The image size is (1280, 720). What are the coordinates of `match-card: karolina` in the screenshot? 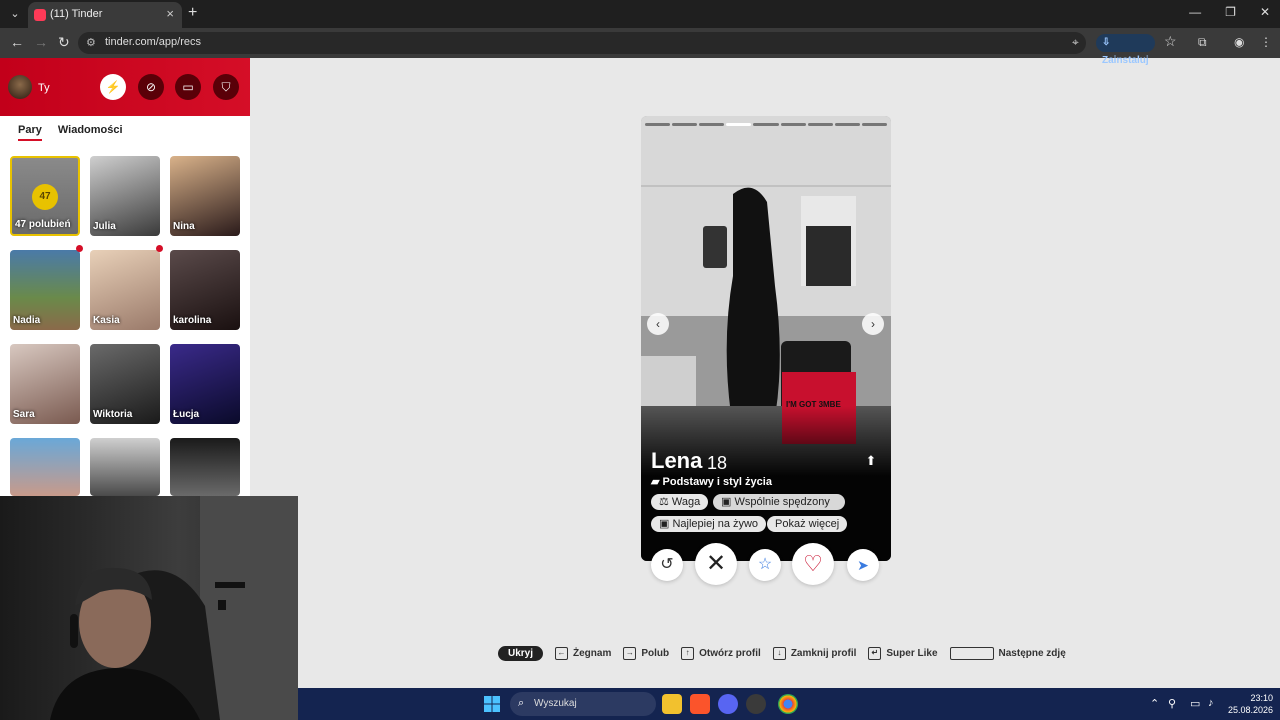 It's located at (205, 290).